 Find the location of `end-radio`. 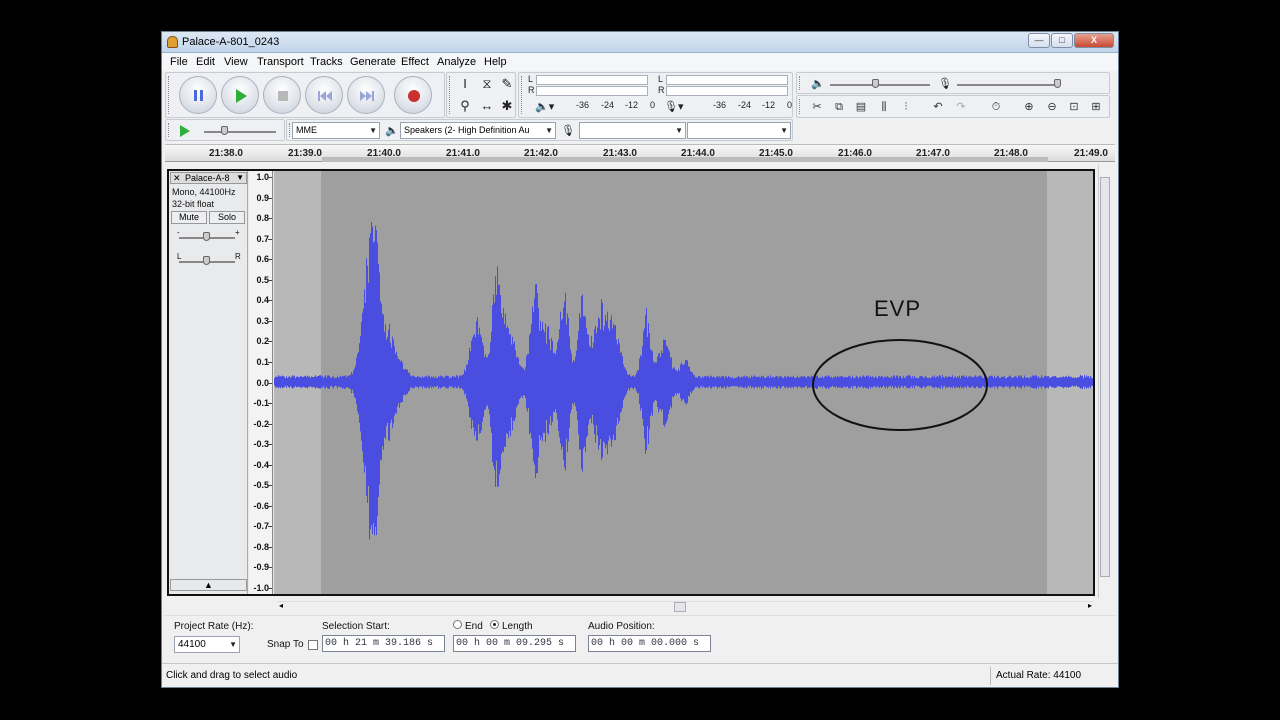

end-radio is located at coordinates (457, 624).